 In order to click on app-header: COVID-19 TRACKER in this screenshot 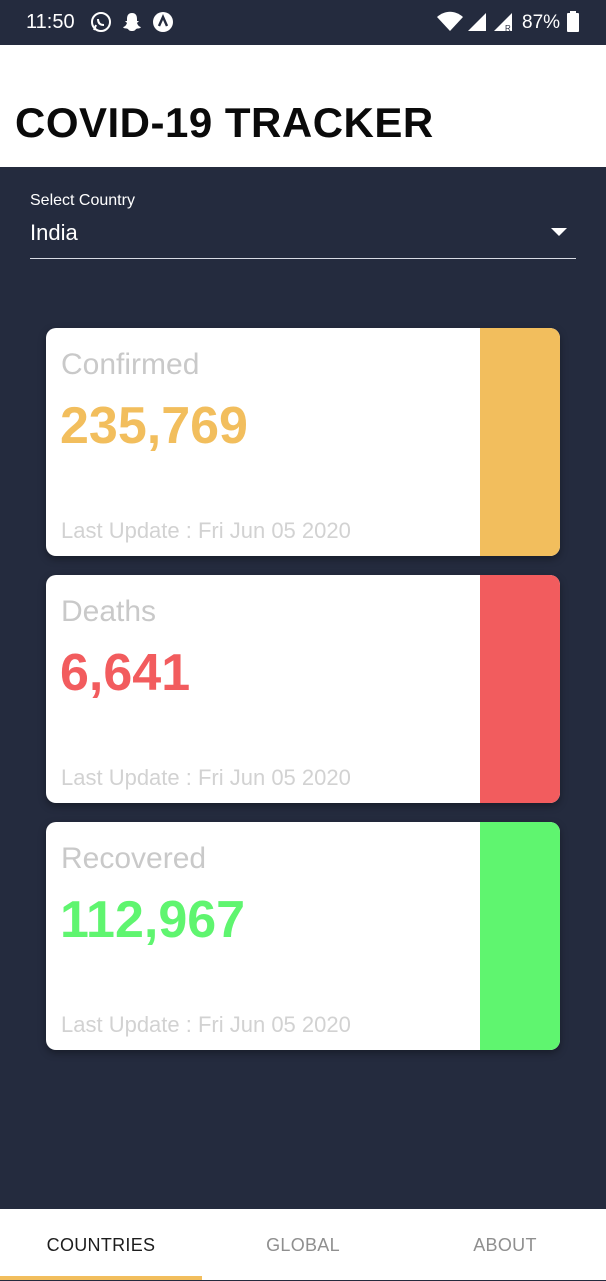, I will do `click(303, 106)`.